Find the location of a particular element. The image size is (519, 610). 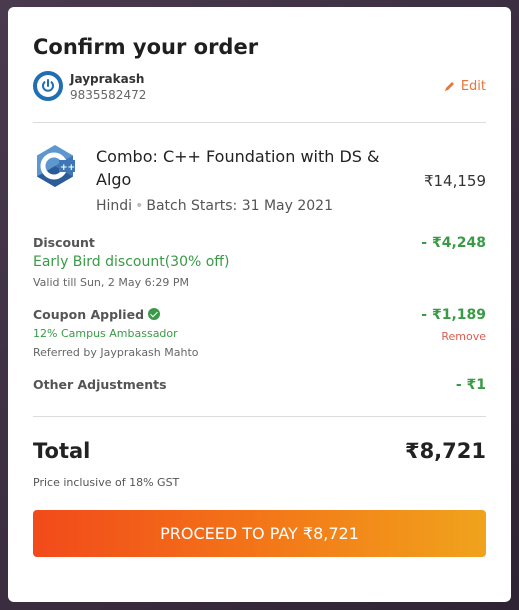

cpp-logo-icon: ++ is located at coordinates (56, 166).